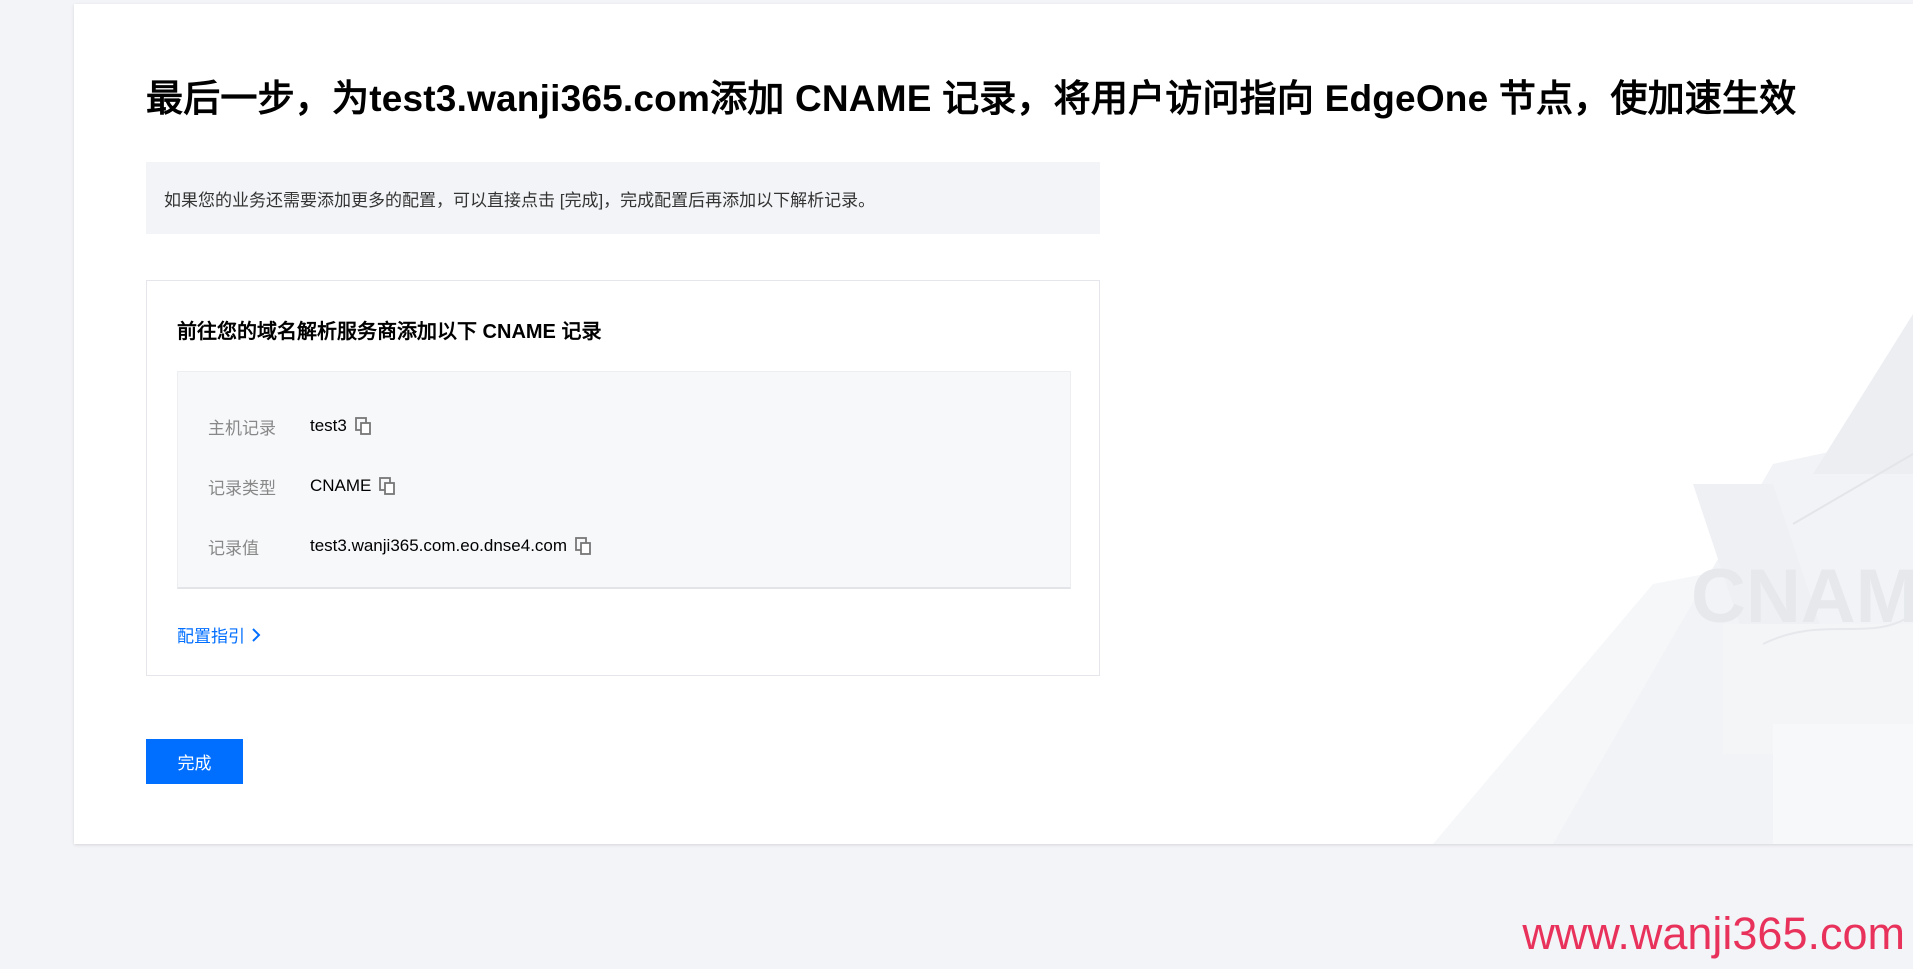  What do you see at coordinates (211, 636) in the screenshot?
I see `guide-link-label: 配置指引` at bounding box center [211, 636].